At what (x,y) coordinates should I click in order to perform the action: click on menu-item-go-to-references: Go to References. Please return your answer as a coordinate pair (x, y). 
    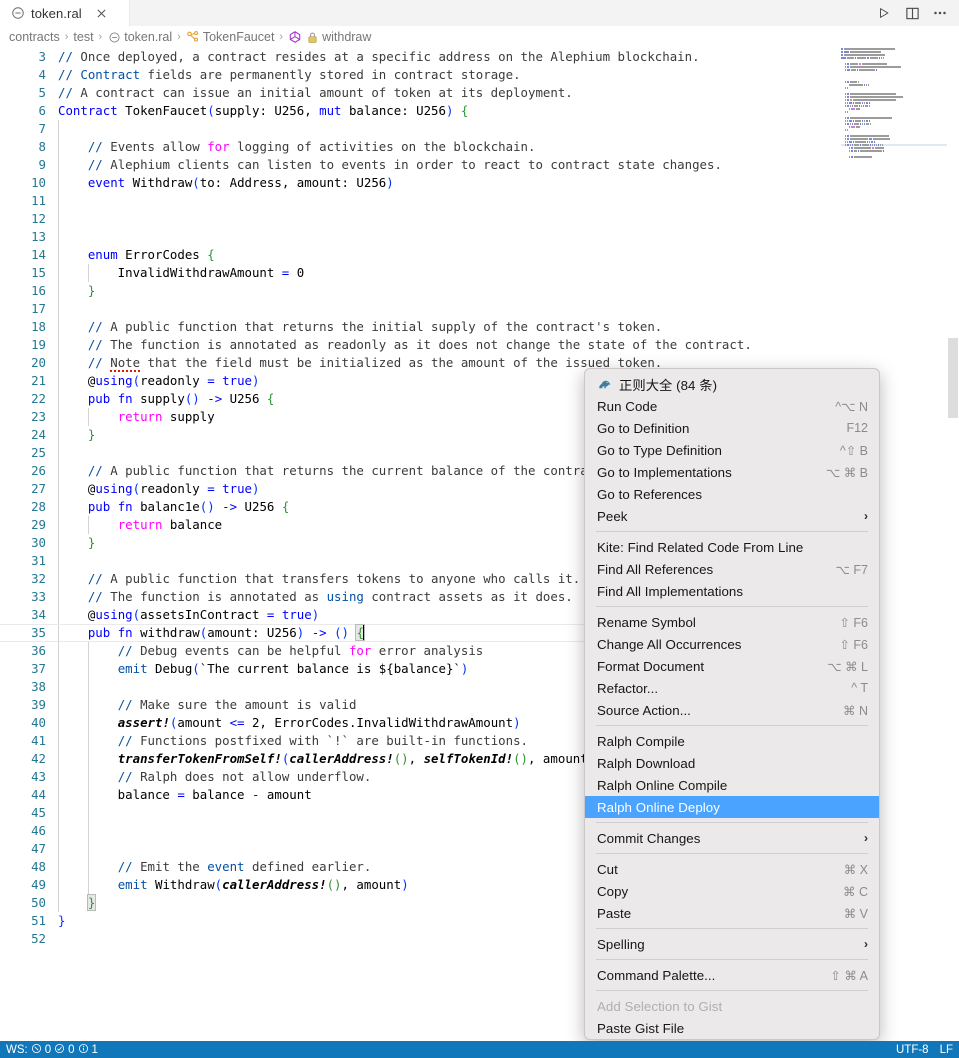
    Looking at the image, I should click on (732, 494).